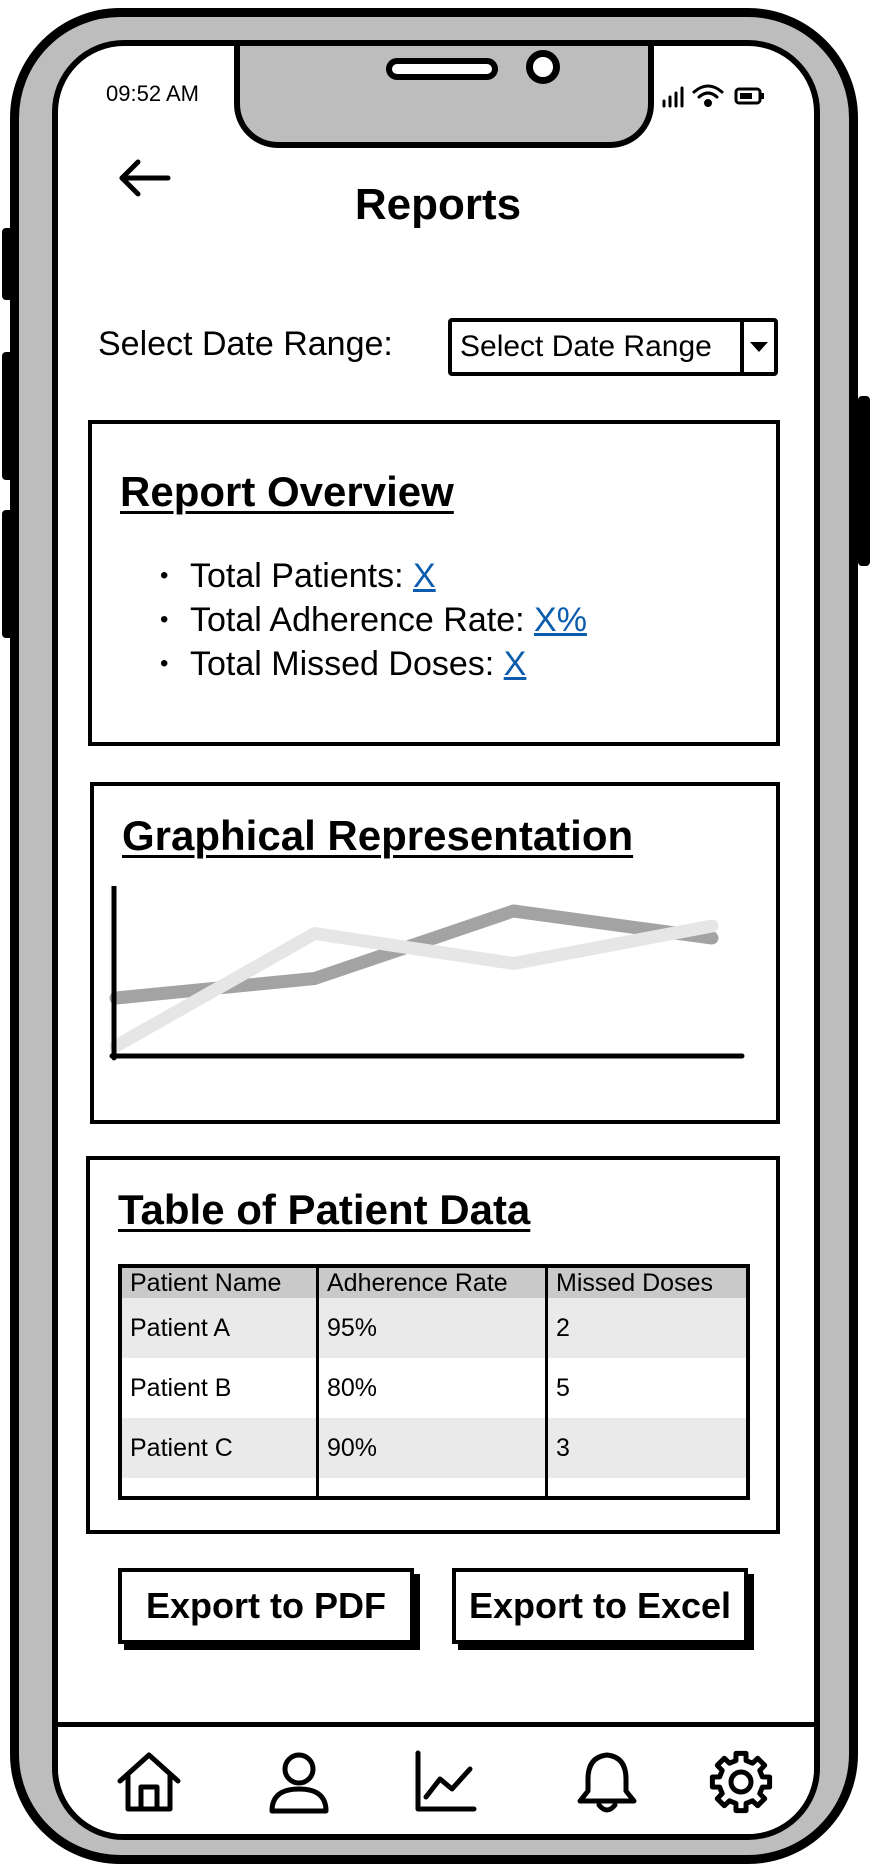 The width and height of the screenshot is (872, 1872). I want to click on table-cell: 95%, so click(431, 1328).